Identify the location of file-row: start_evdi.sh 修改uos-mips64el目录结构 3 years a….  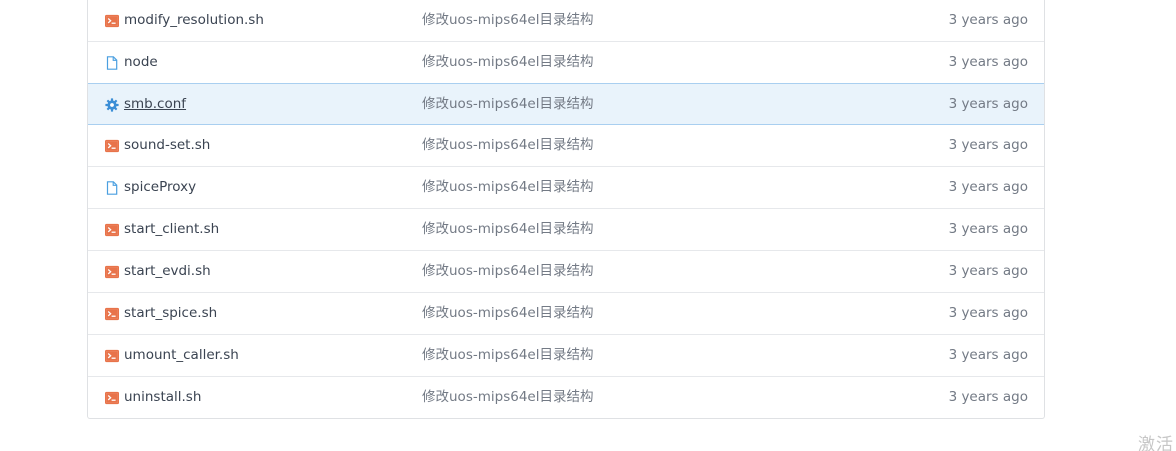
(566, 271).